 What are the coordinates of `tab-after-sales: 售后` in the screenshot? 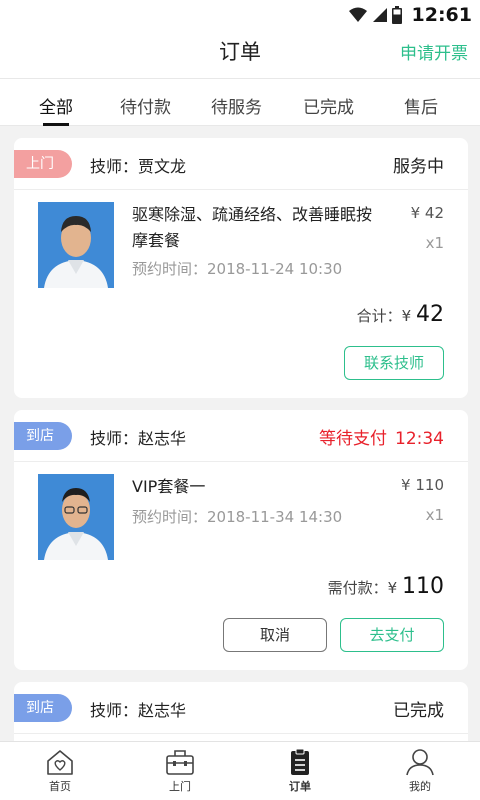 It's located at (421, 105).